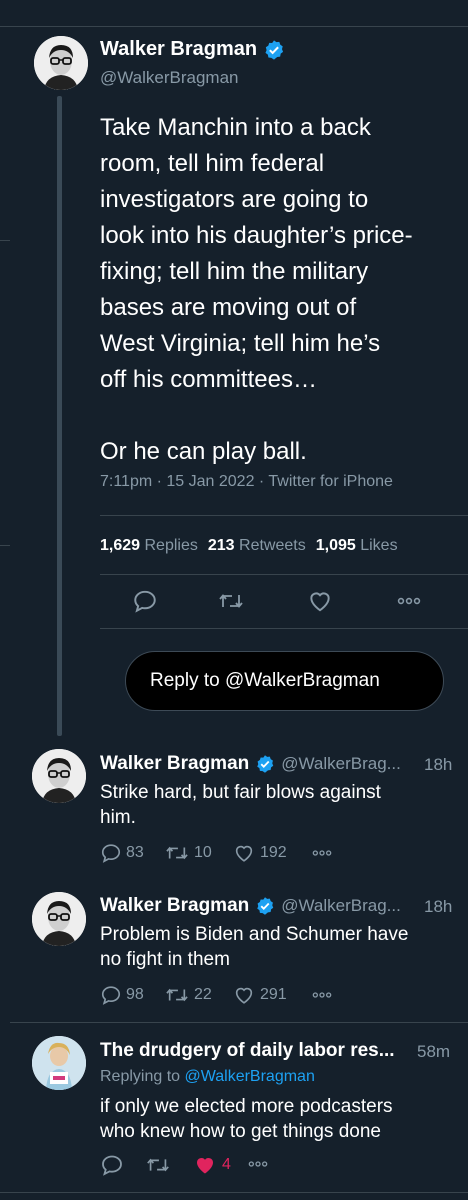 The height and width of the screenshot is (1200, 468). Describe the element at coordinates (221, 545) in the screenshot. I see `retweets-count: 213` at that location.